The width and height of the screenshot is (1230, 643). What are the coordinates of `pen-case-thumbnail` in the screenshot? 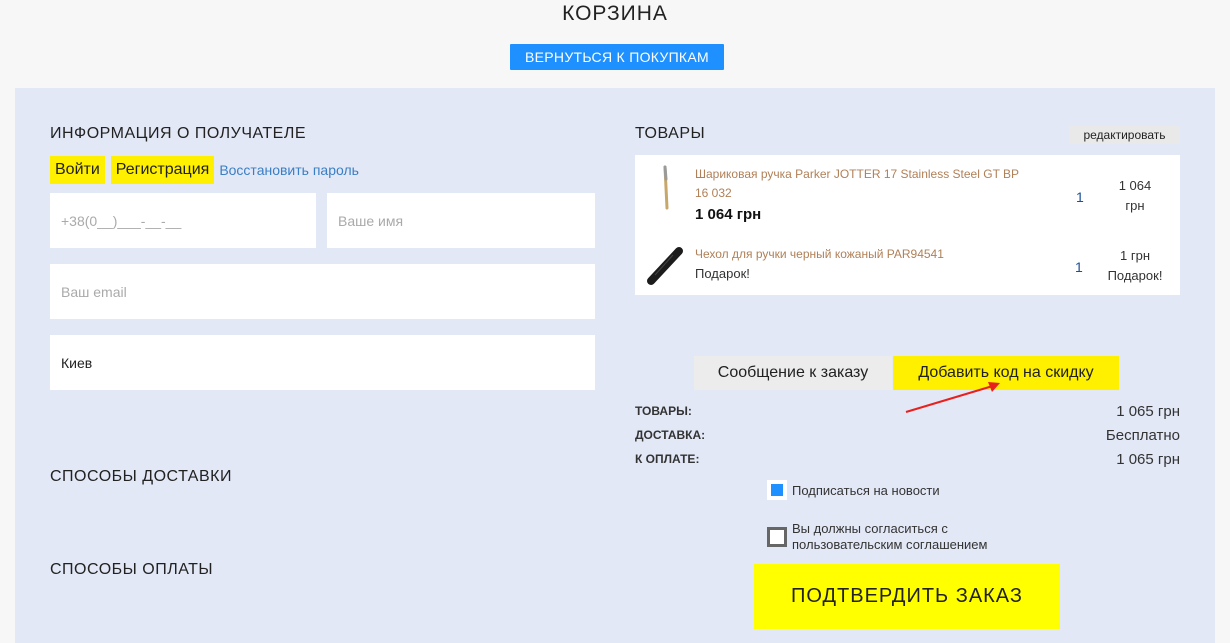 It's located at (665, 266).